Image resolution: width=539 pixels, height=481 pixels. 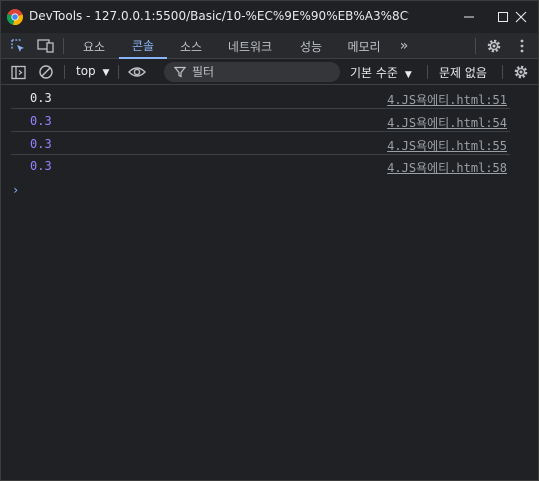 I want to click on console-message: 0.3 4.JS욕에티.html:51, so click(x=269, y=98).